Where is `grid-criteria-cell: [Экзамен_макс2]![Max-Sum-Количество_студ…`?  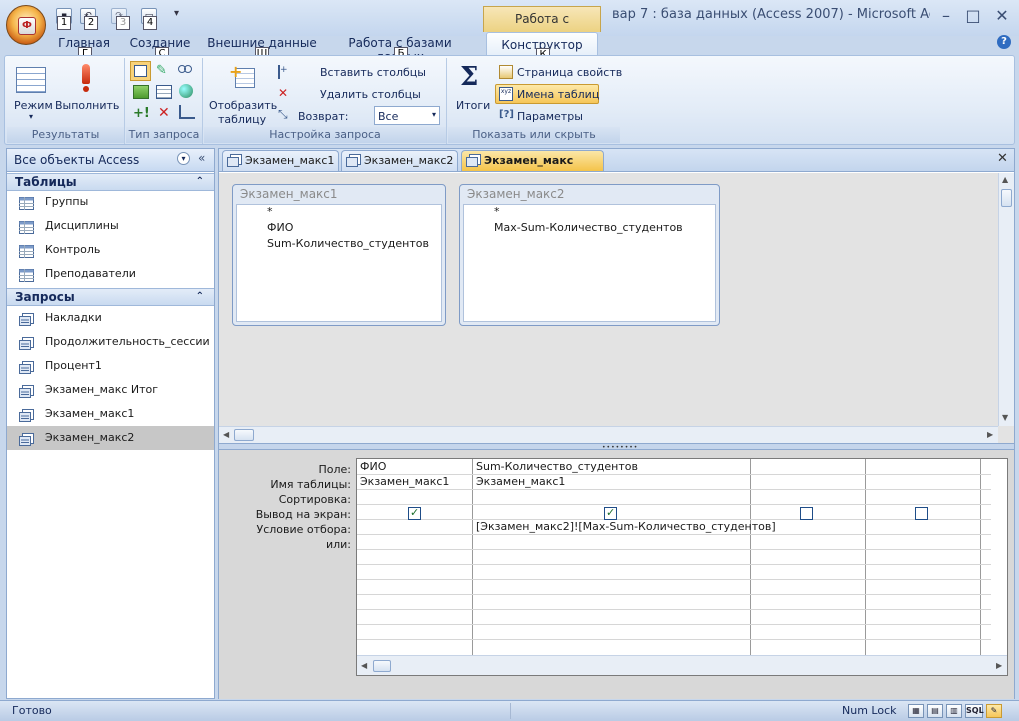
grid-criteria-cell: [Экзамен_макс2]![Max-Sum-Количество_студ… is located at coordinates (624, 526).